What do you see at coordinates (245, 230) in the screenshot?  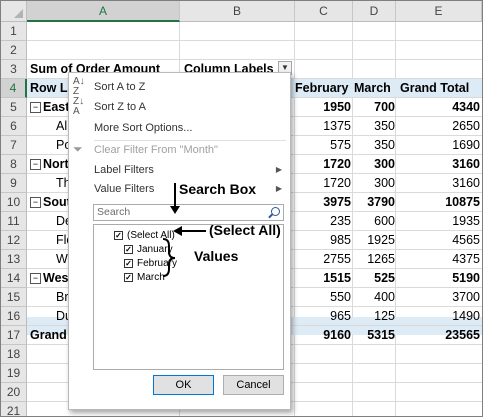 I see `annotation-select-all: (Select All)` at bounding box center [245, 230].